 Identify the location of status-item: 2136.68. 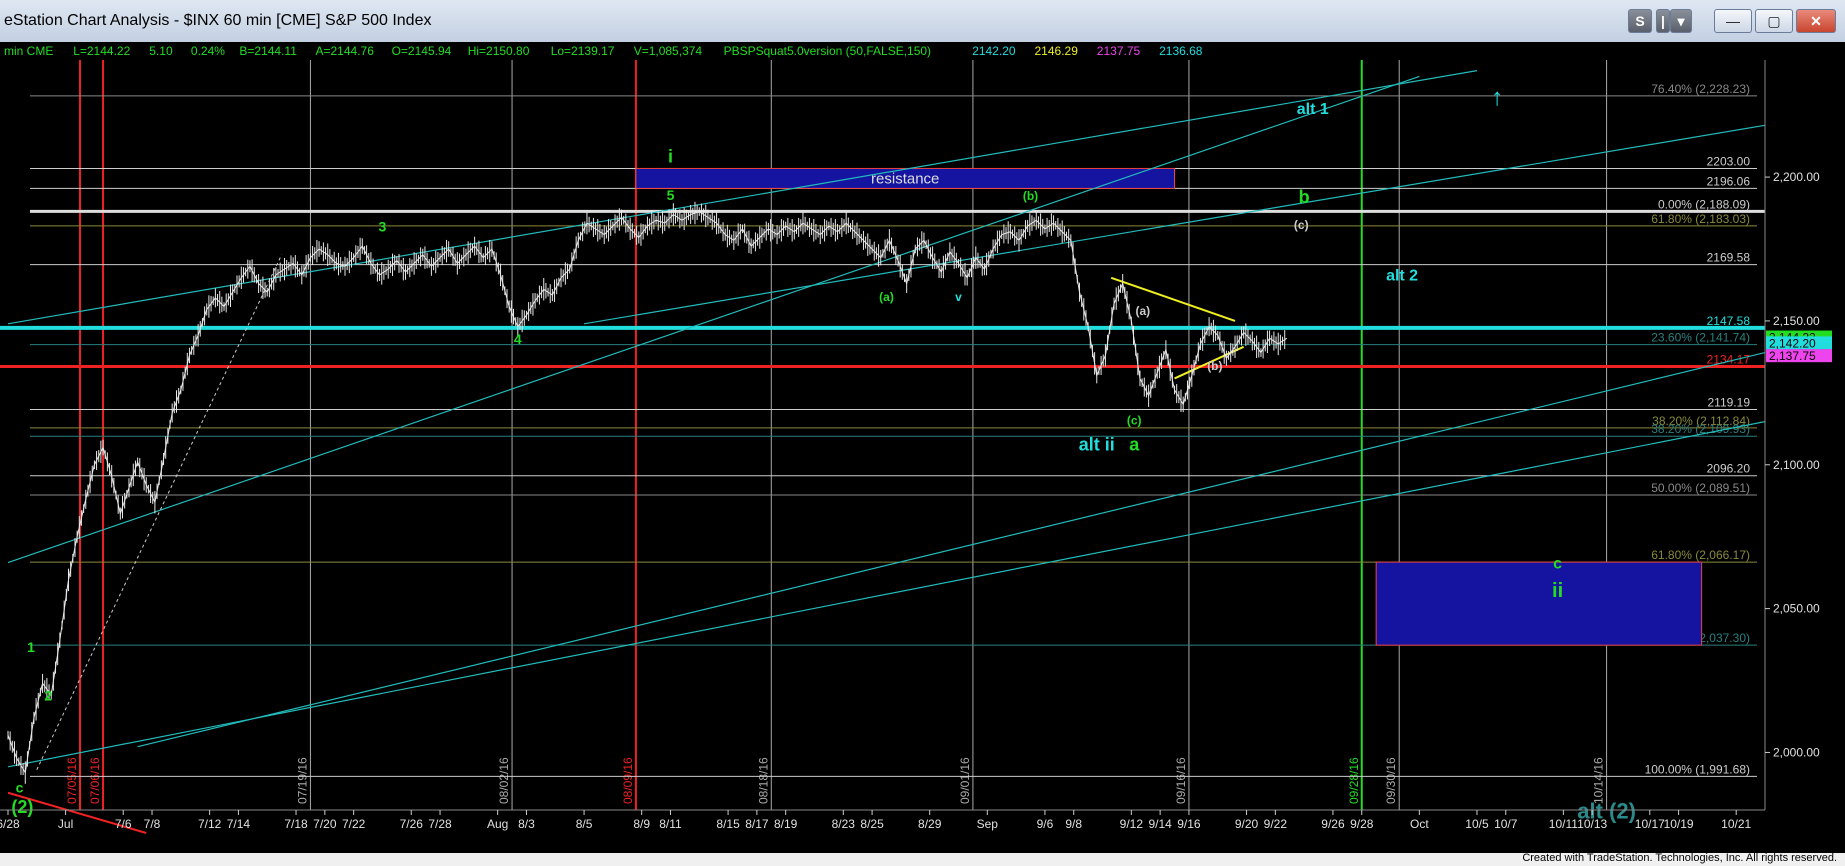
(1181, 51).